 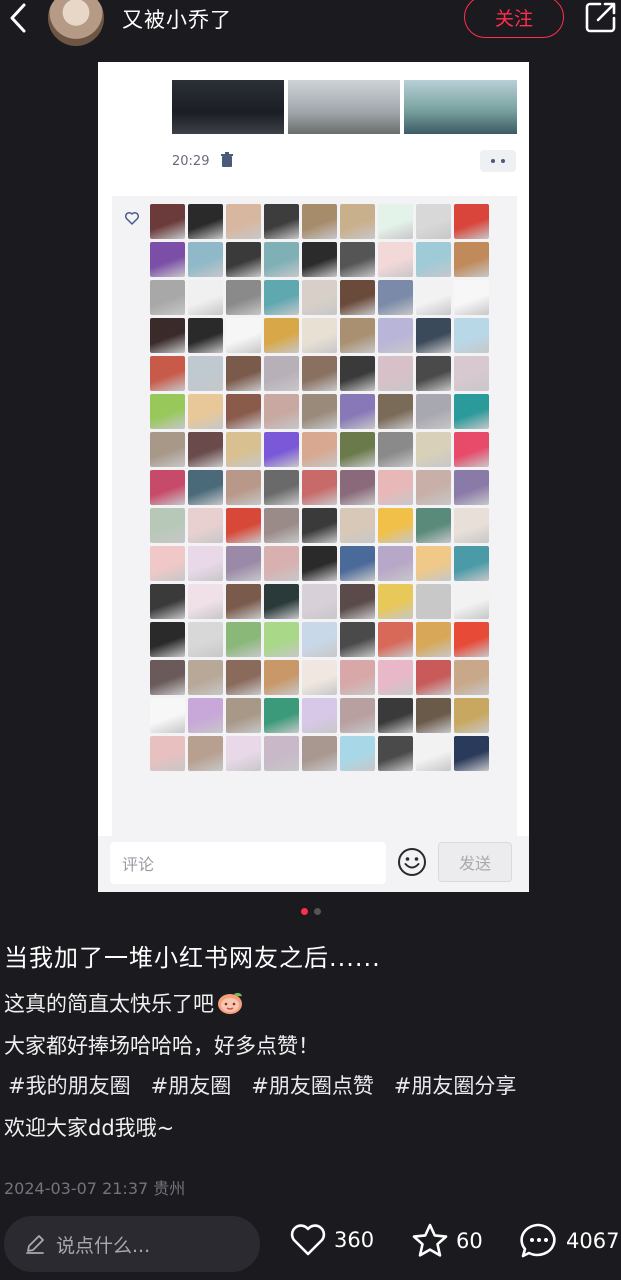 I want to click on hashtag-link: #我的朋友圈, so click(x=69, y=1085).